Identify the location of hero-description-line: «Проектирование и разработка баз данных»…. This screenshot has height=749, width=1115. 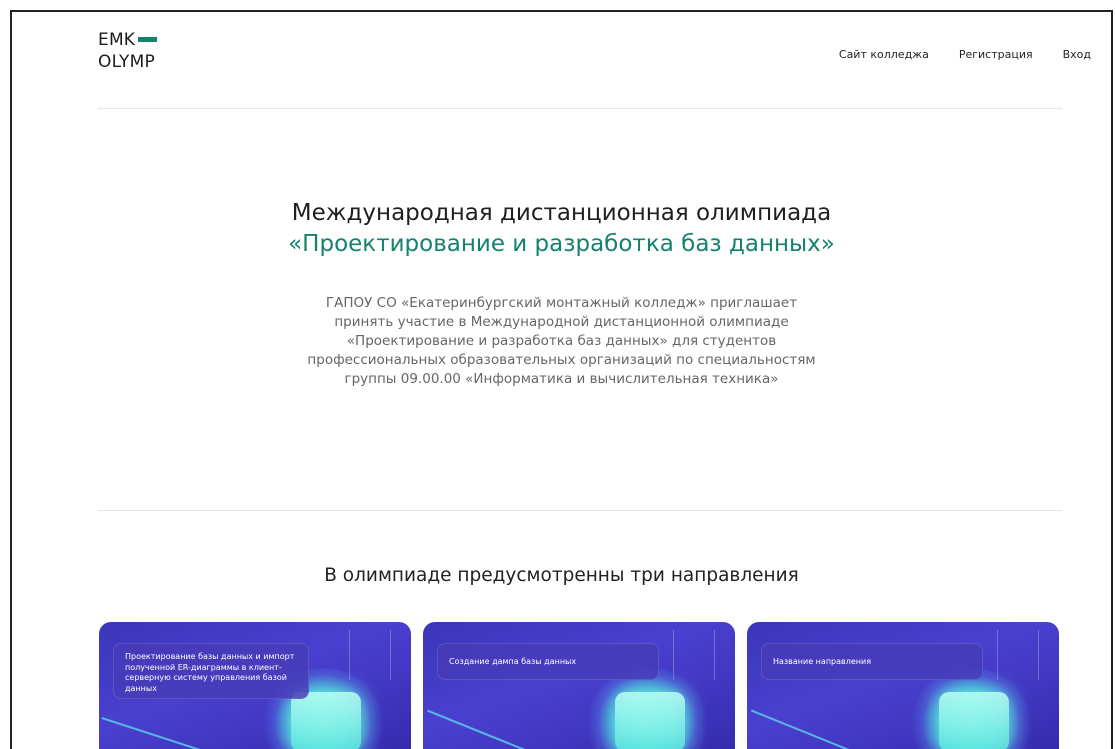
(561, 341).